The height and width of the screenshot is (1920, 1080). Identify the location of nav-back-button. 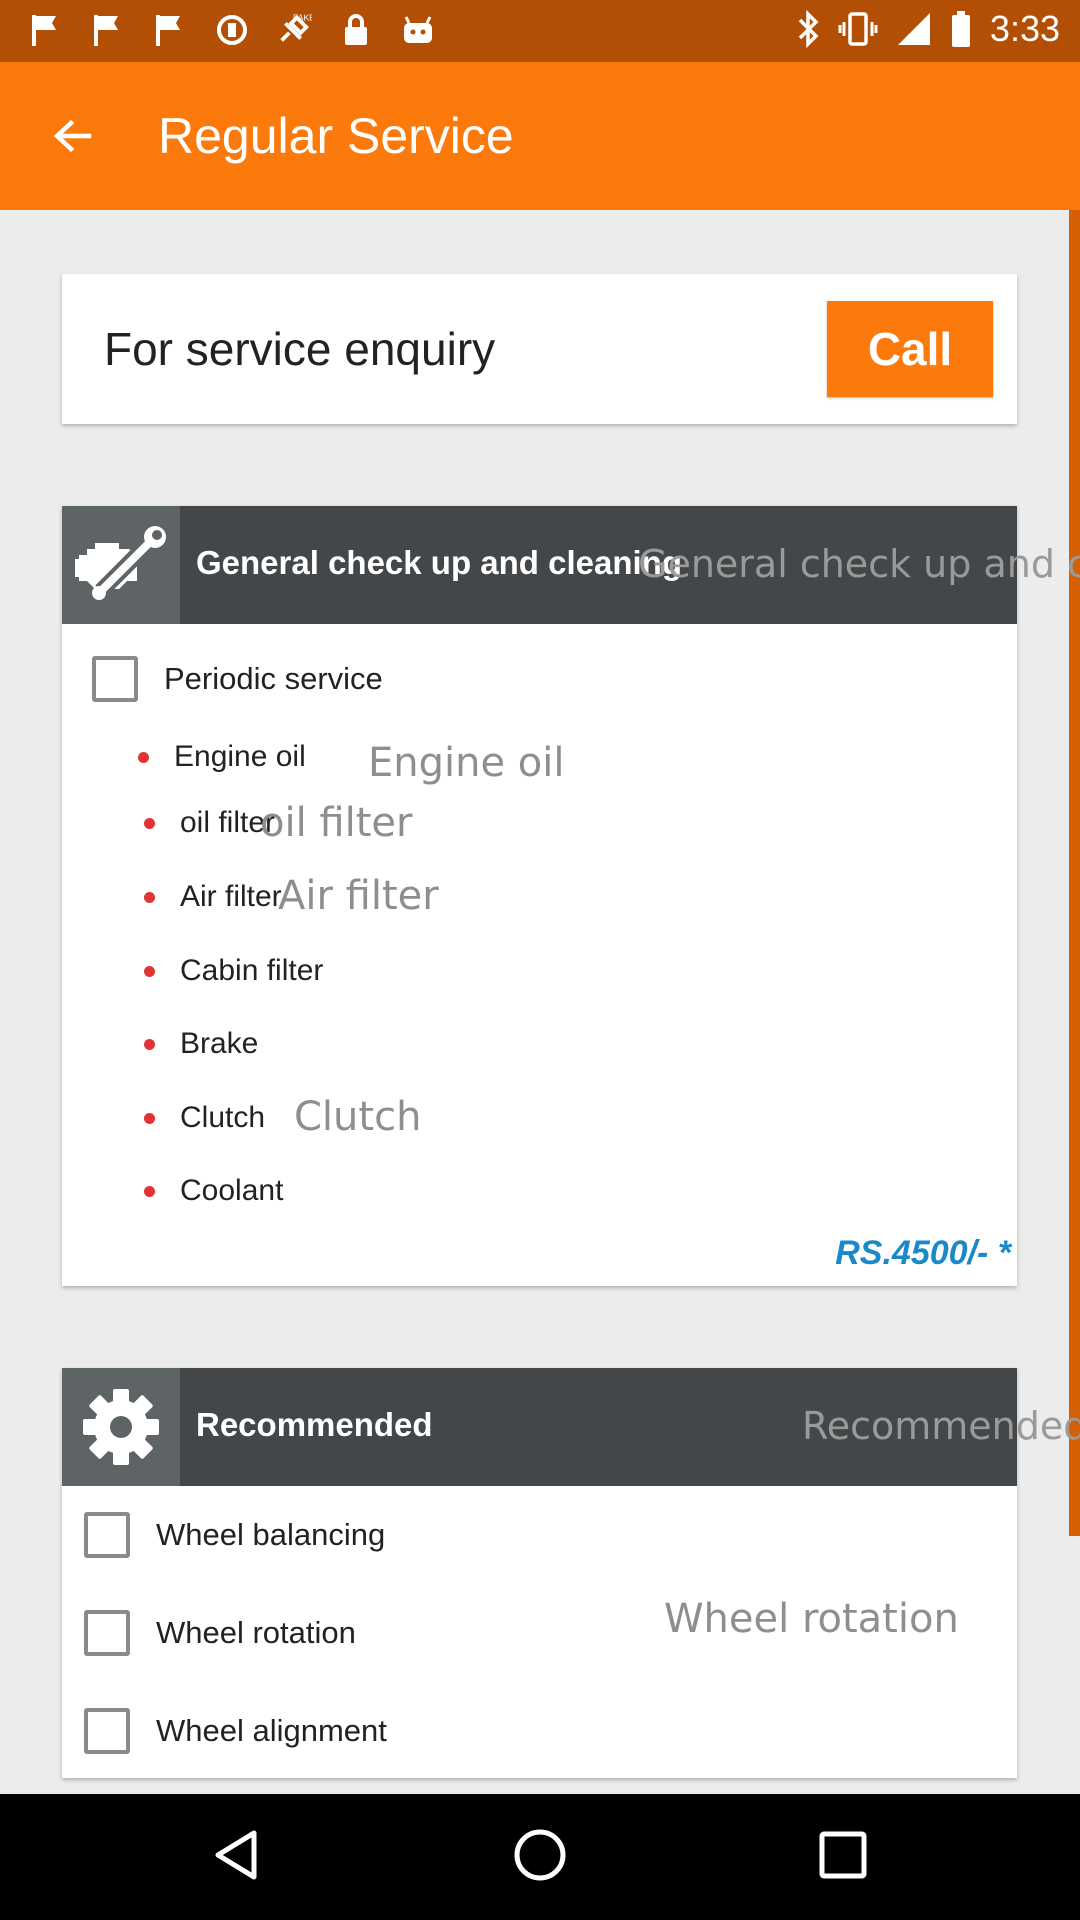
(236, 1857).